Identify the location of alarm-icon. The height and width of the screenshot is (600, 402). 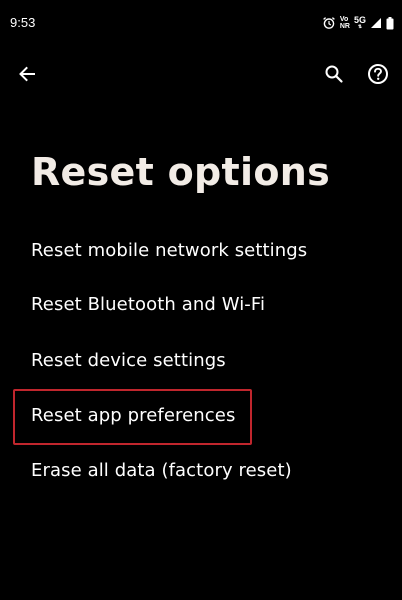
(329, 23).